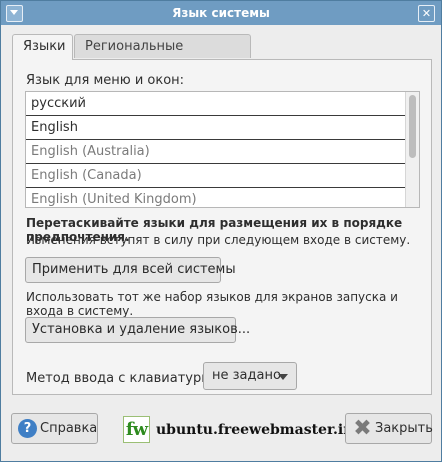  Describe the element at coordinates (69, 428) in the screenshot. I see `help-button-label: Справка` at that location.